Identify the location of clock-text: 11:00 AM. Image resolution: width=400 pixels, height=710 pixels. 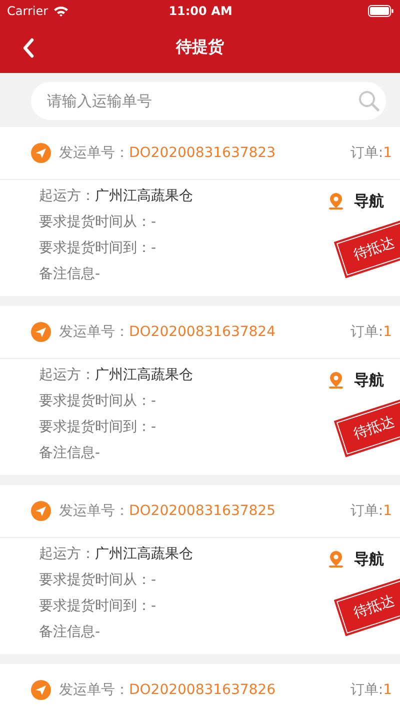
(200, 11).